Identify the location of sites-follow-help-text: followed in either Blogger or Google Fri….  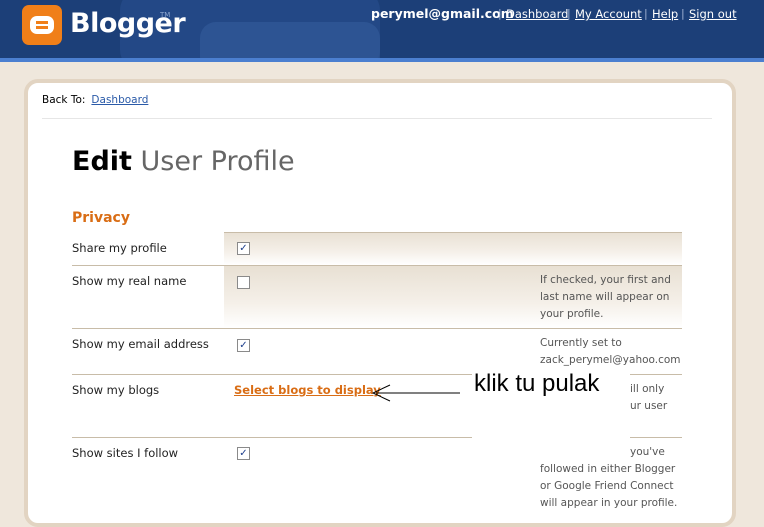
(609, 486).